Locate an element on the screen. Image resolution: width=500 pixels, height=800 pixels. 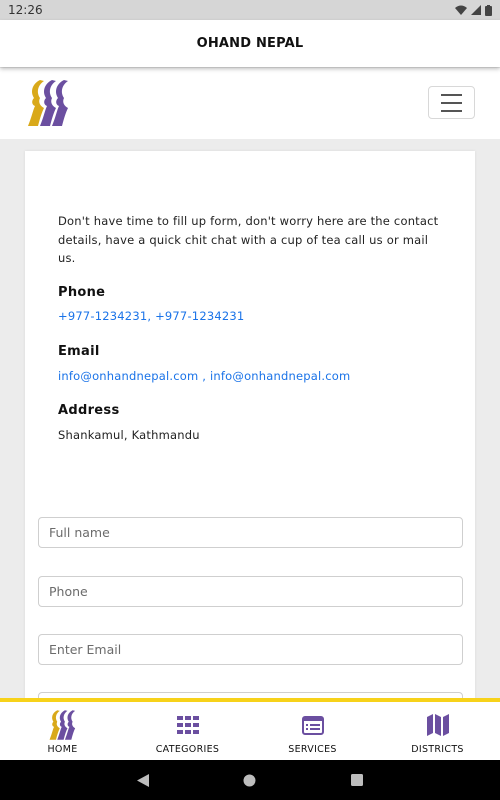
wifi-icon is located at coordinates (461, 10).